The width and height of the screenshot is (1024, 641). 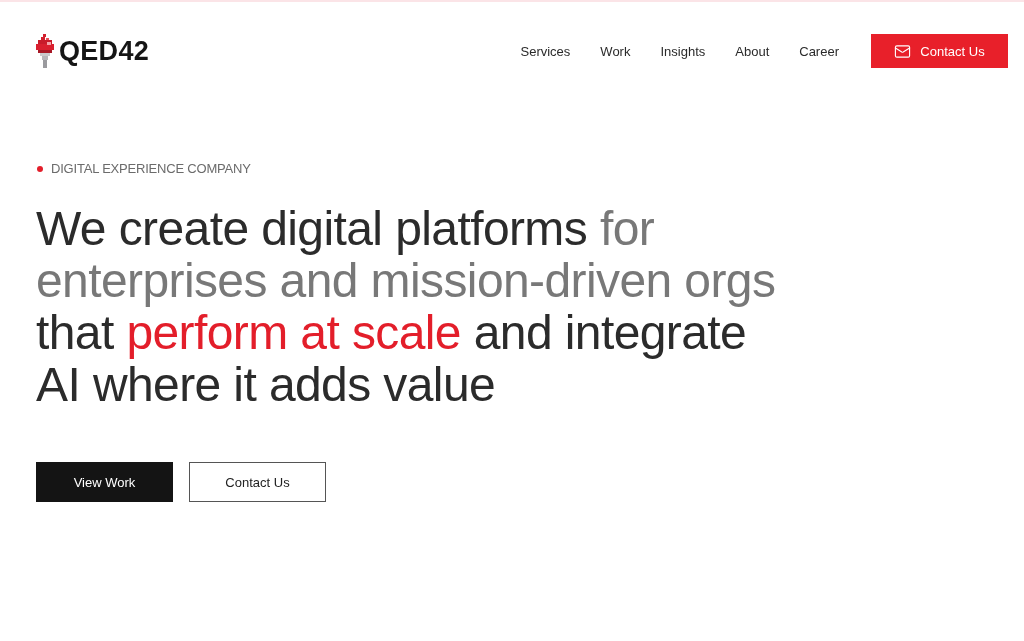 I want to click on primary-button: View Work, so click(x=104, y=482).